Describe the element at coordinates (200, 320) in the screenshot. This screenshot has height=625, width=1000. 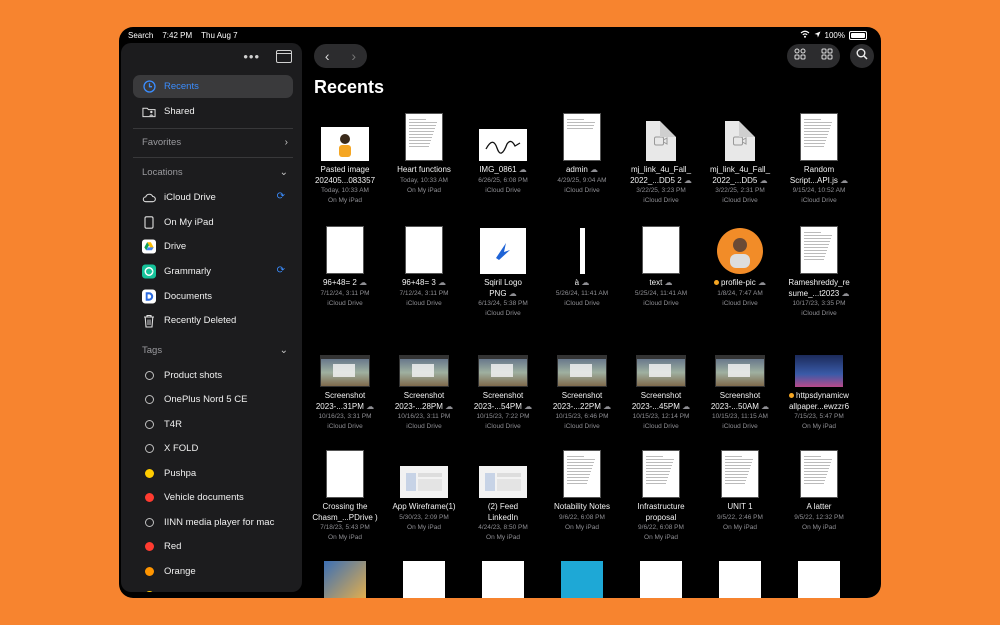
I see `sidebar-item-label: Recently Deleted` at that location.